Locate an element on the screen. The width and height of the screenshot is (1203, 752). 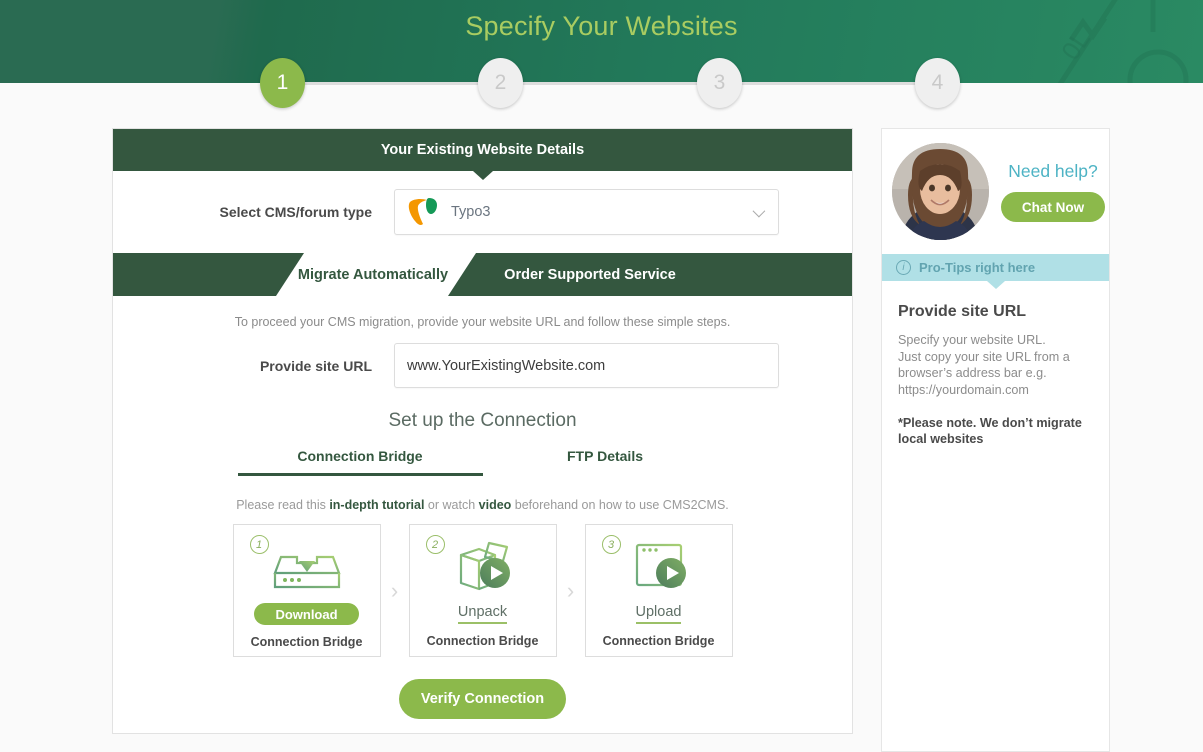
site-url-row: Provide site URL is located at coordinates (482, 365).